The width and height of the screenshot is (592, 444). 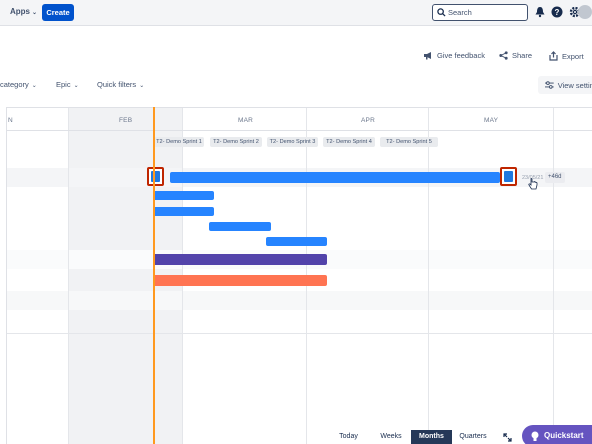 What do you see at coordinates (296, 13) in the screenshot?
I see `top-navigation: Apps ⌄ Create Search ?` at bounding box center [296, 13].